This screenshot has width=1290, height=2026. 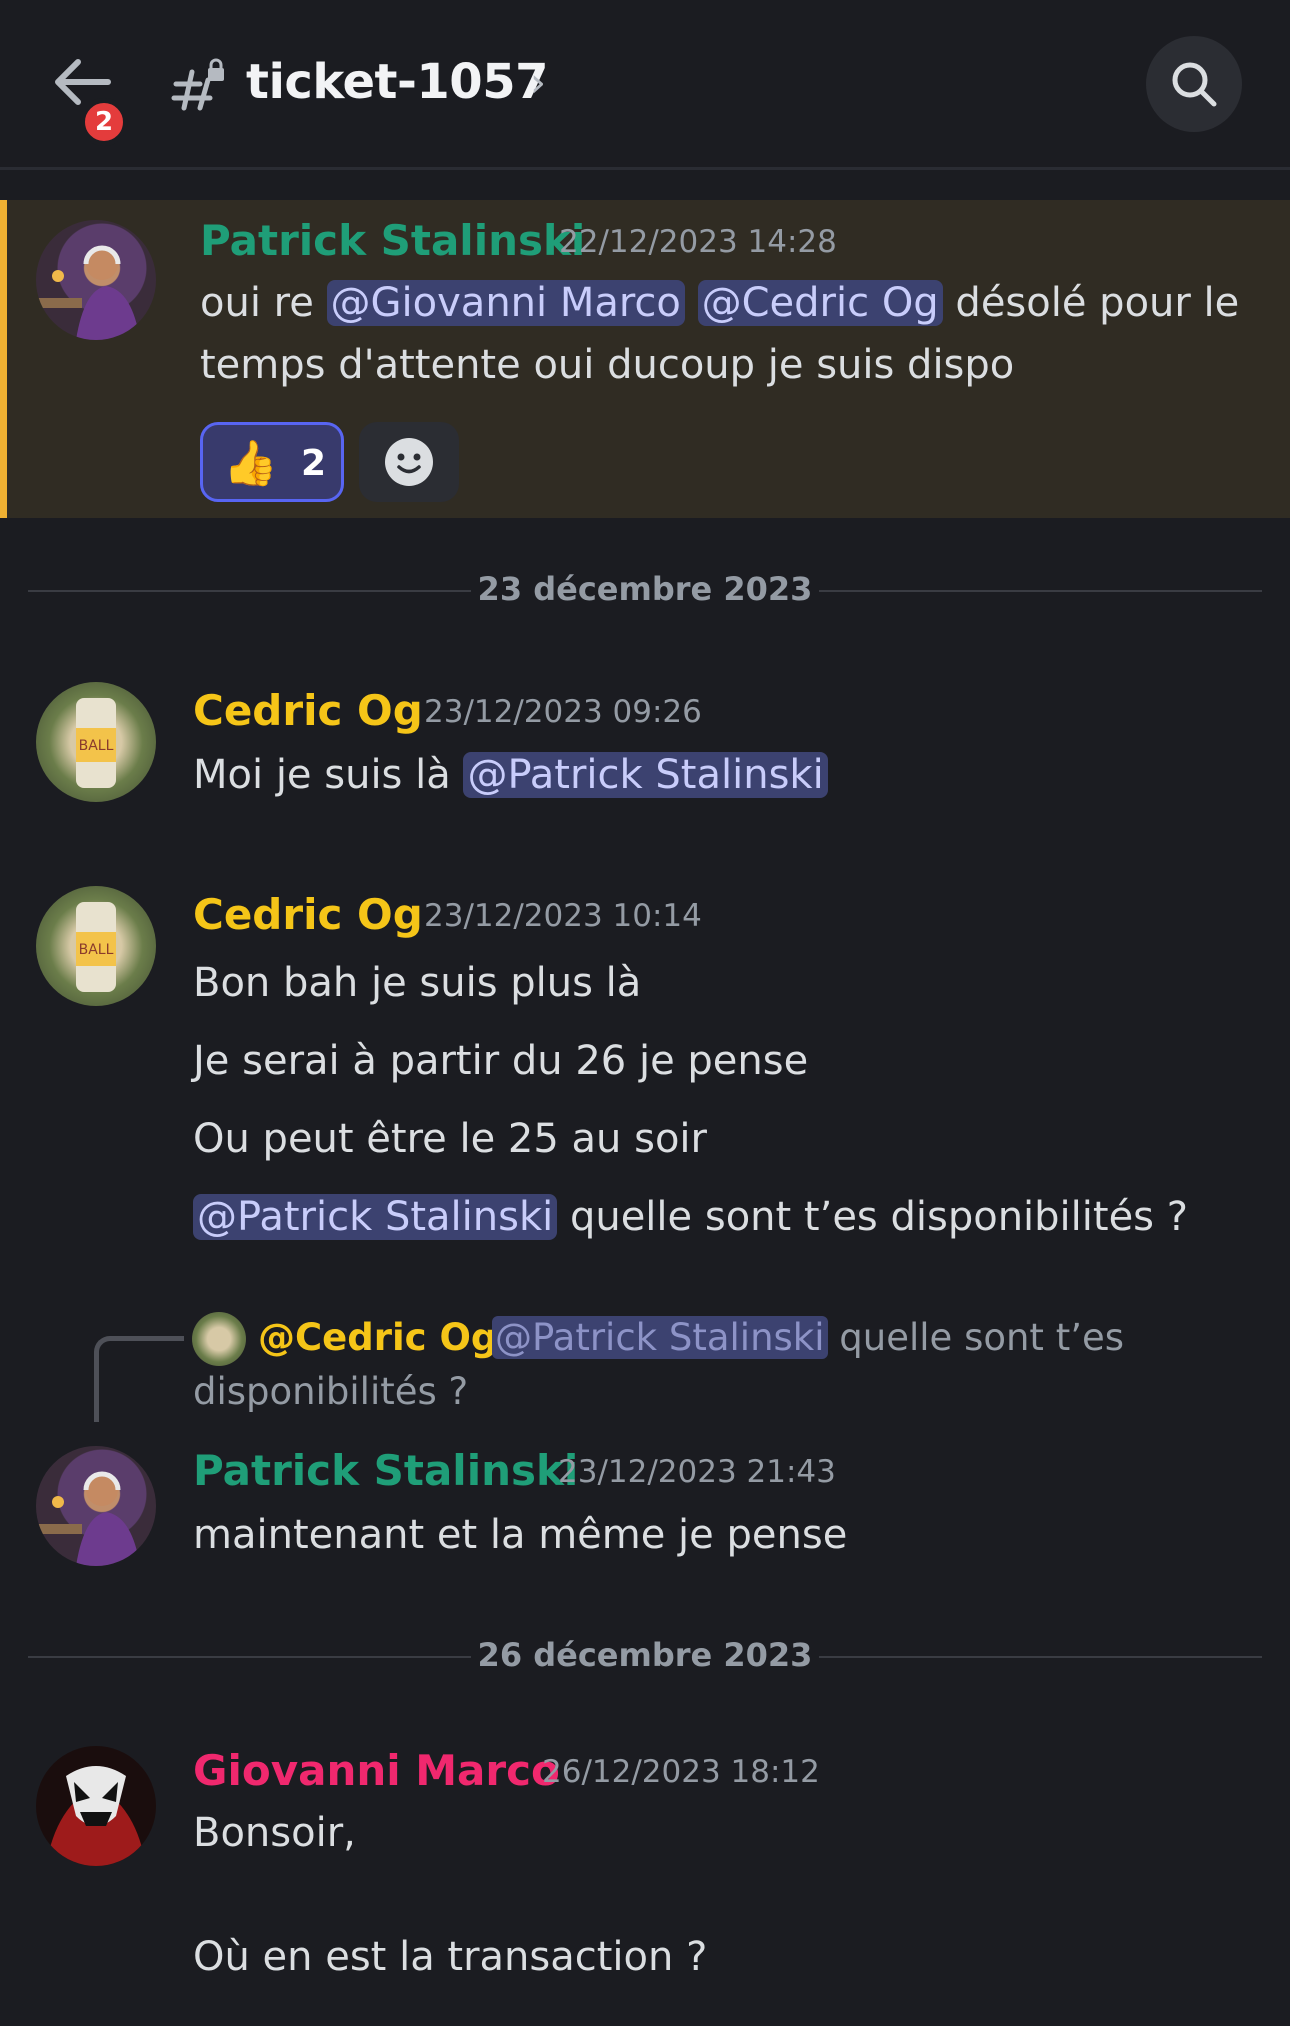 What do you see at coordinates (681, 1772) in the screenshot?
I see `message-timestamp: 26/12/2023 18:12` at bounding box center [681, 1772].